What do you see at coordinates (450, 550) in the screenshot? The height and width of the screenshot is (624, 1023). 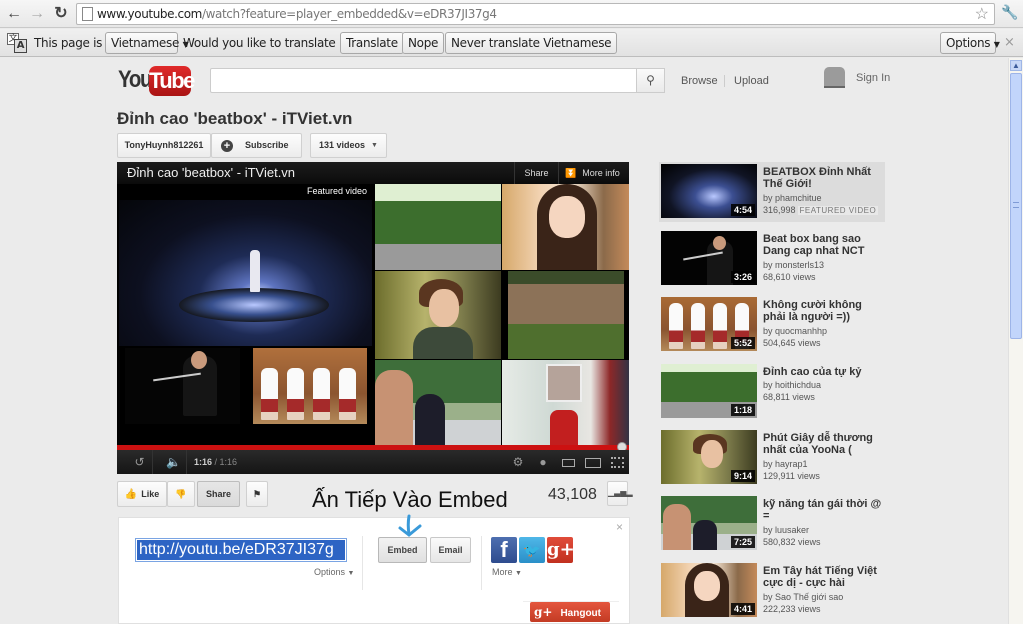 I see `email-button: Email` at bounding box center [450, 550].